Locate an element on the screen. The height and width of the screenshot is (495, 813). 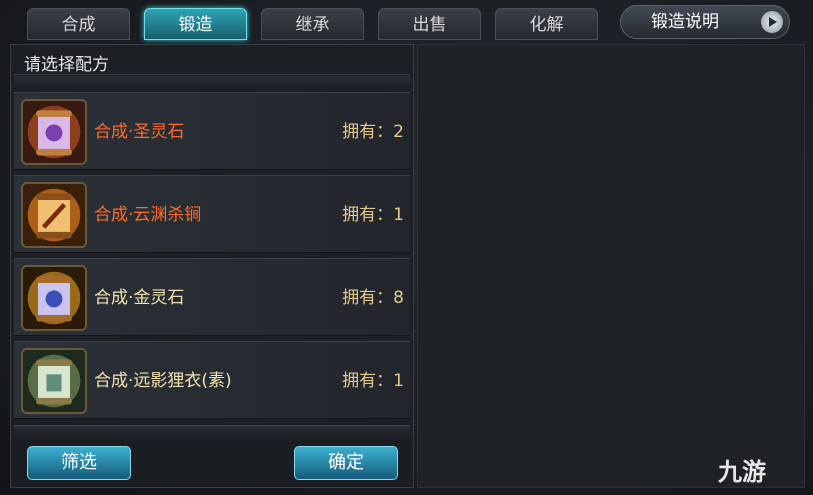
confirm-button: 确定 is located at coordinates (346, 463).